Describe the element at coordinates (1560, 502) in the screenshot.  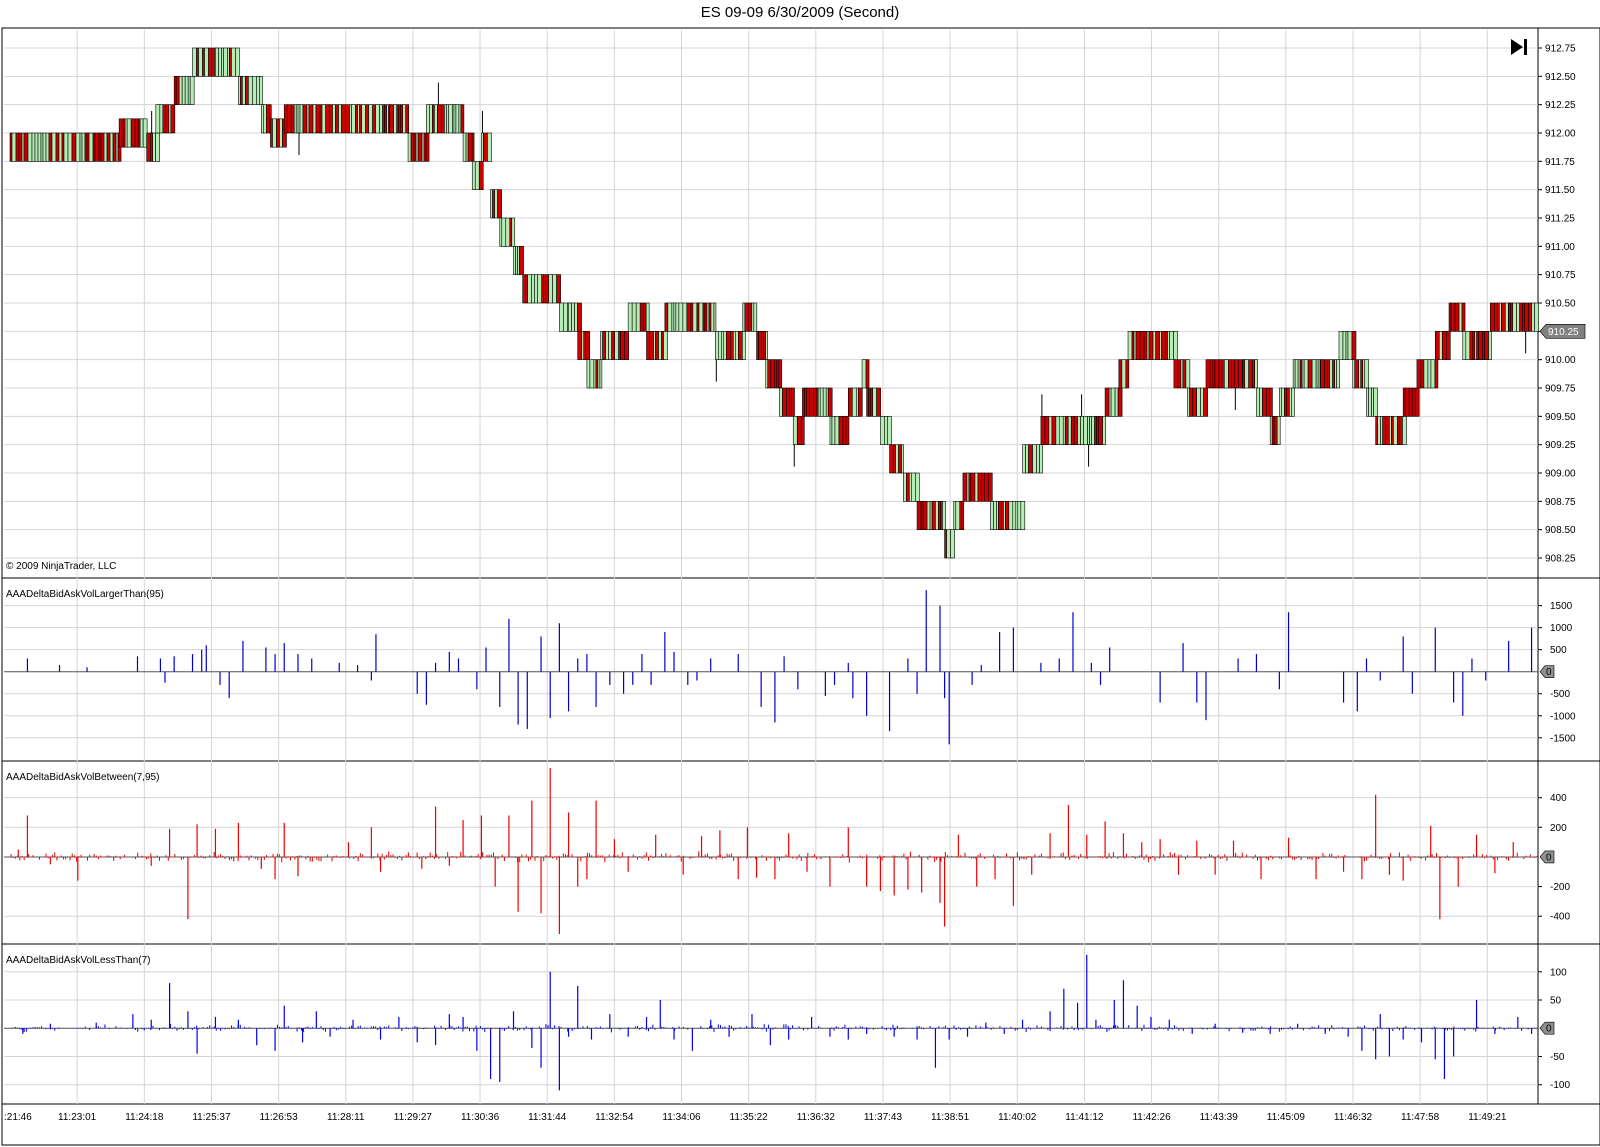
I see `y-tick-label: 908.75` at that location.